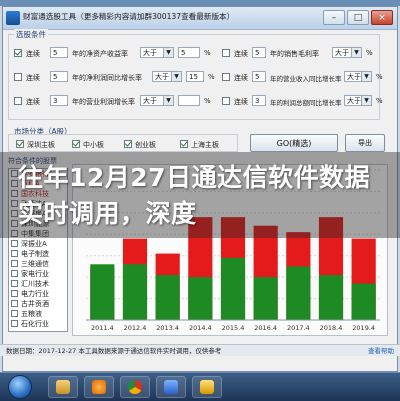 Image resolution: width=400 pixels, height=401 pixels. I want to click on list-item: 深振业A, so click(38, 244).